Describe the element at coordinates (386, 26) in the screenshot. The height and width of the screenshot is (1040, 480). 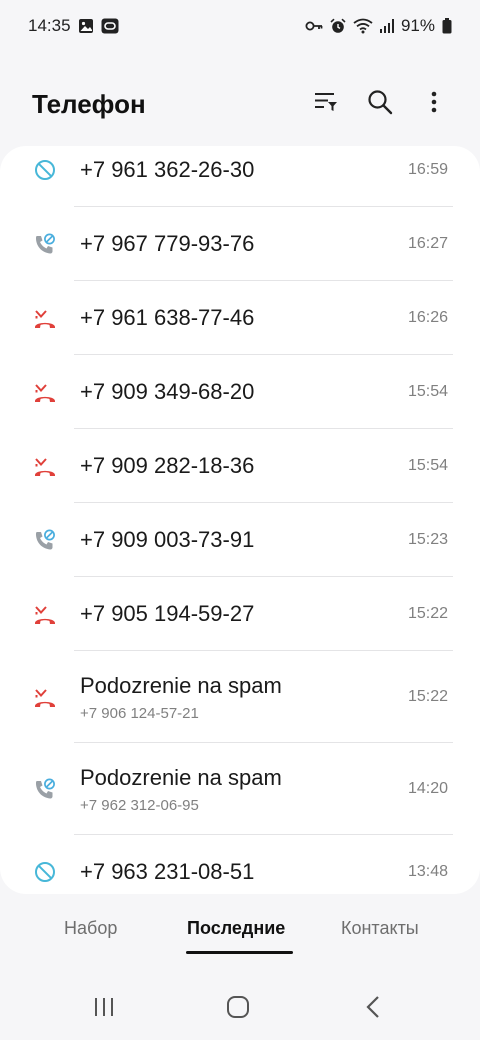
I see `signal-icon` at that location.